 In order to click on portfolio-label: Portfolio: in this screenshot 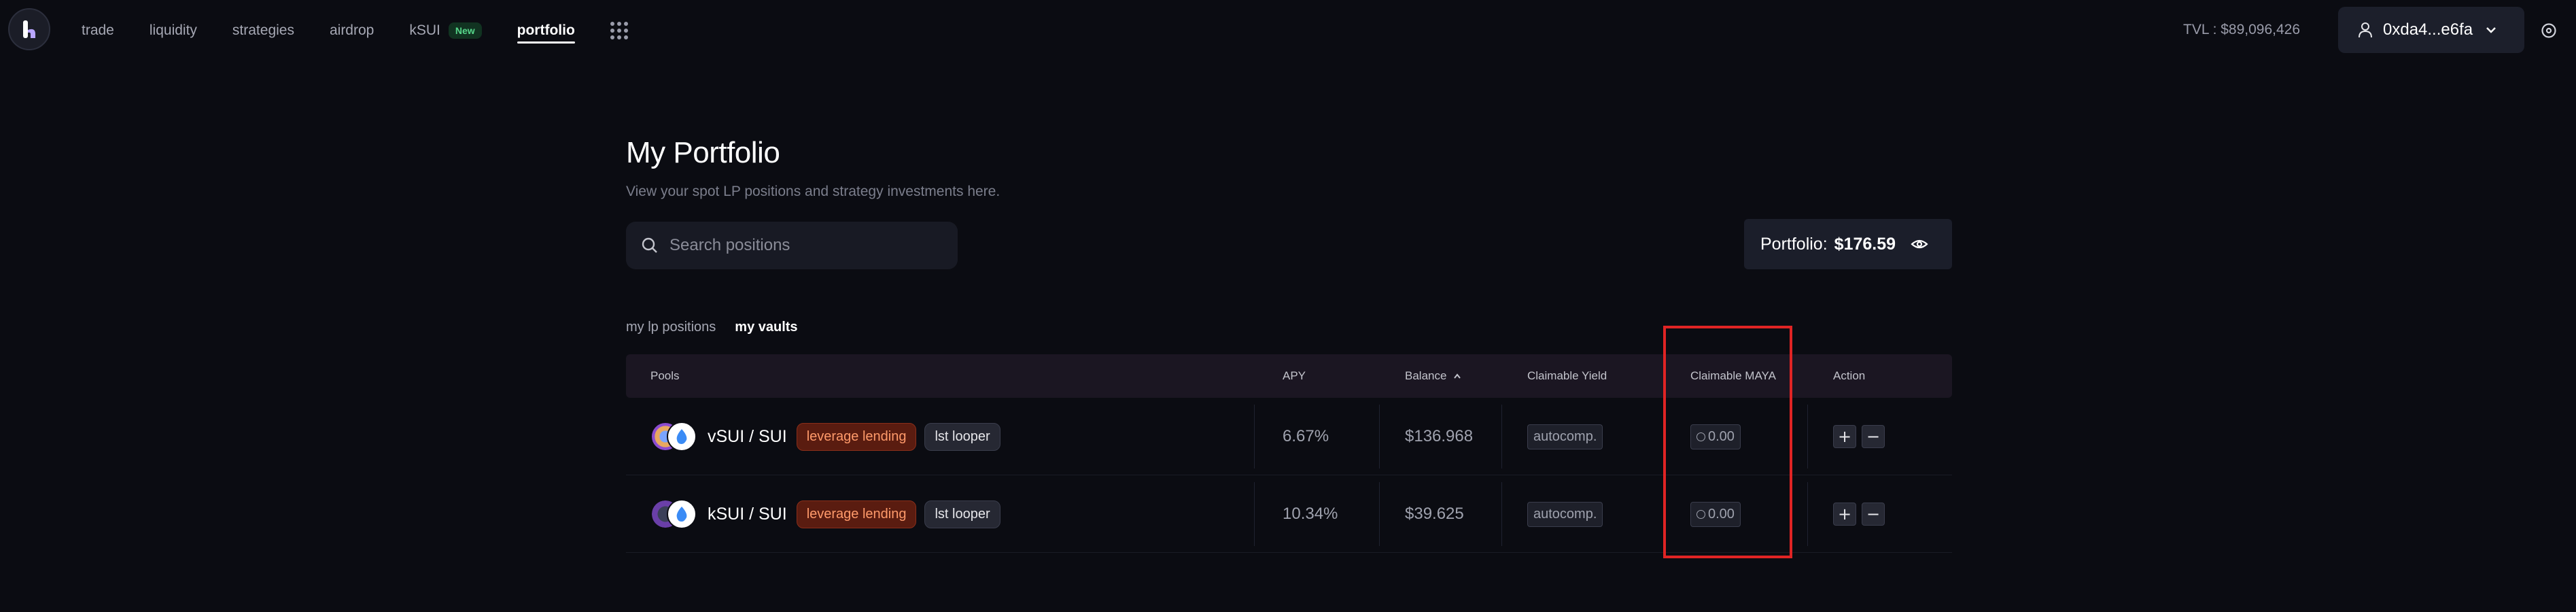, I will do `click(1794, 244)`.